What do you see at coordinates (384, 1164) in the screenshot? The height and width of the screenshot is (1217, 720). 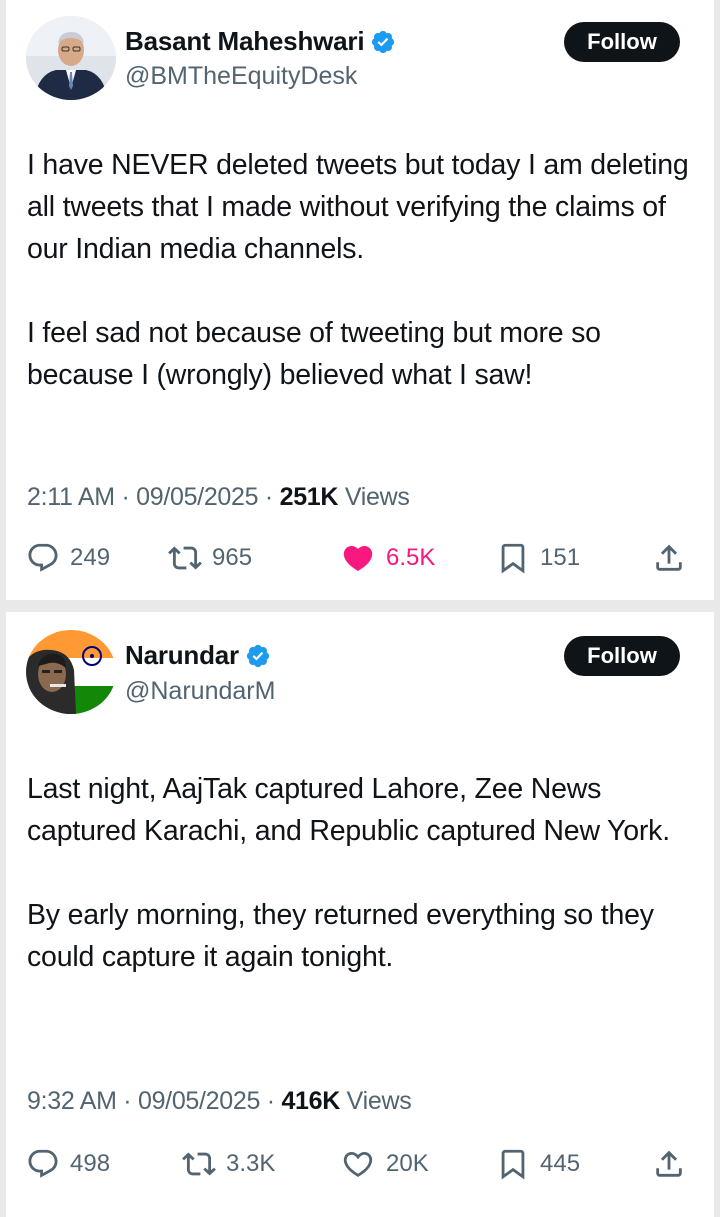 I see `like-button: 20K` at bounding box center [384, 1164].